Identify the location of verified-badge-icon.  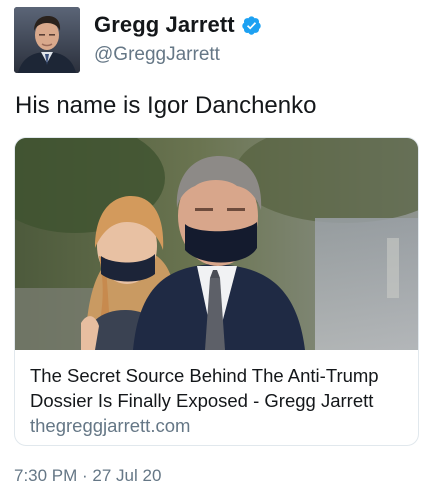
(251, 25).